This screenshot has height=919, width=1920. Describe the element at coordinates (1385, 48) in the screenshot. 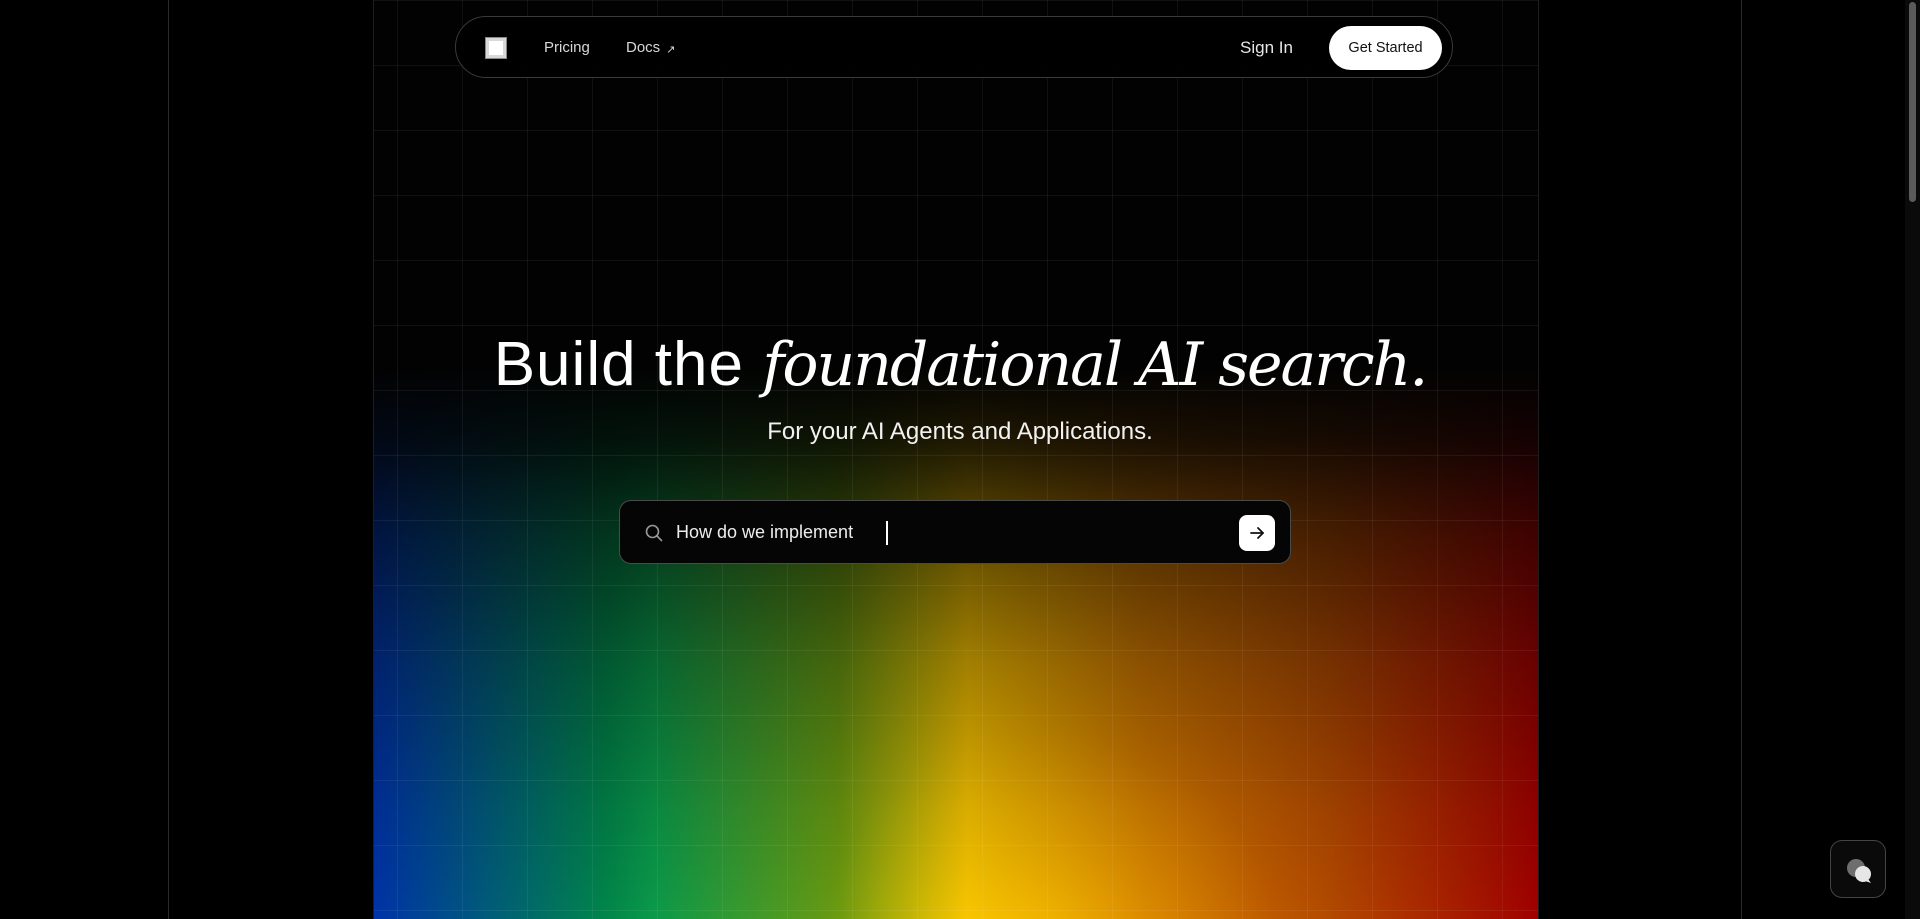

I see `get-started-button: Get Started` at that location.